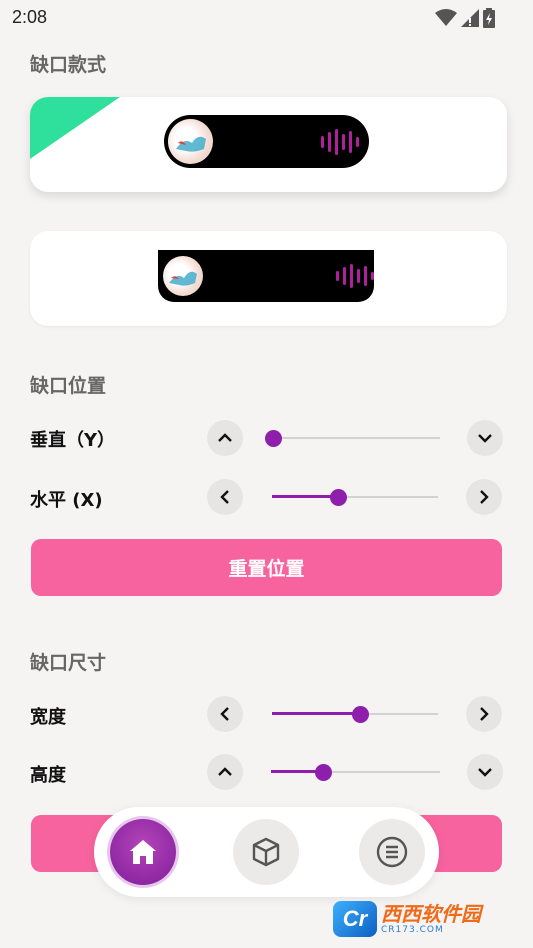  I want to click on watermark: Cr 西西软件园 CR173.COM, so click(423, 919).